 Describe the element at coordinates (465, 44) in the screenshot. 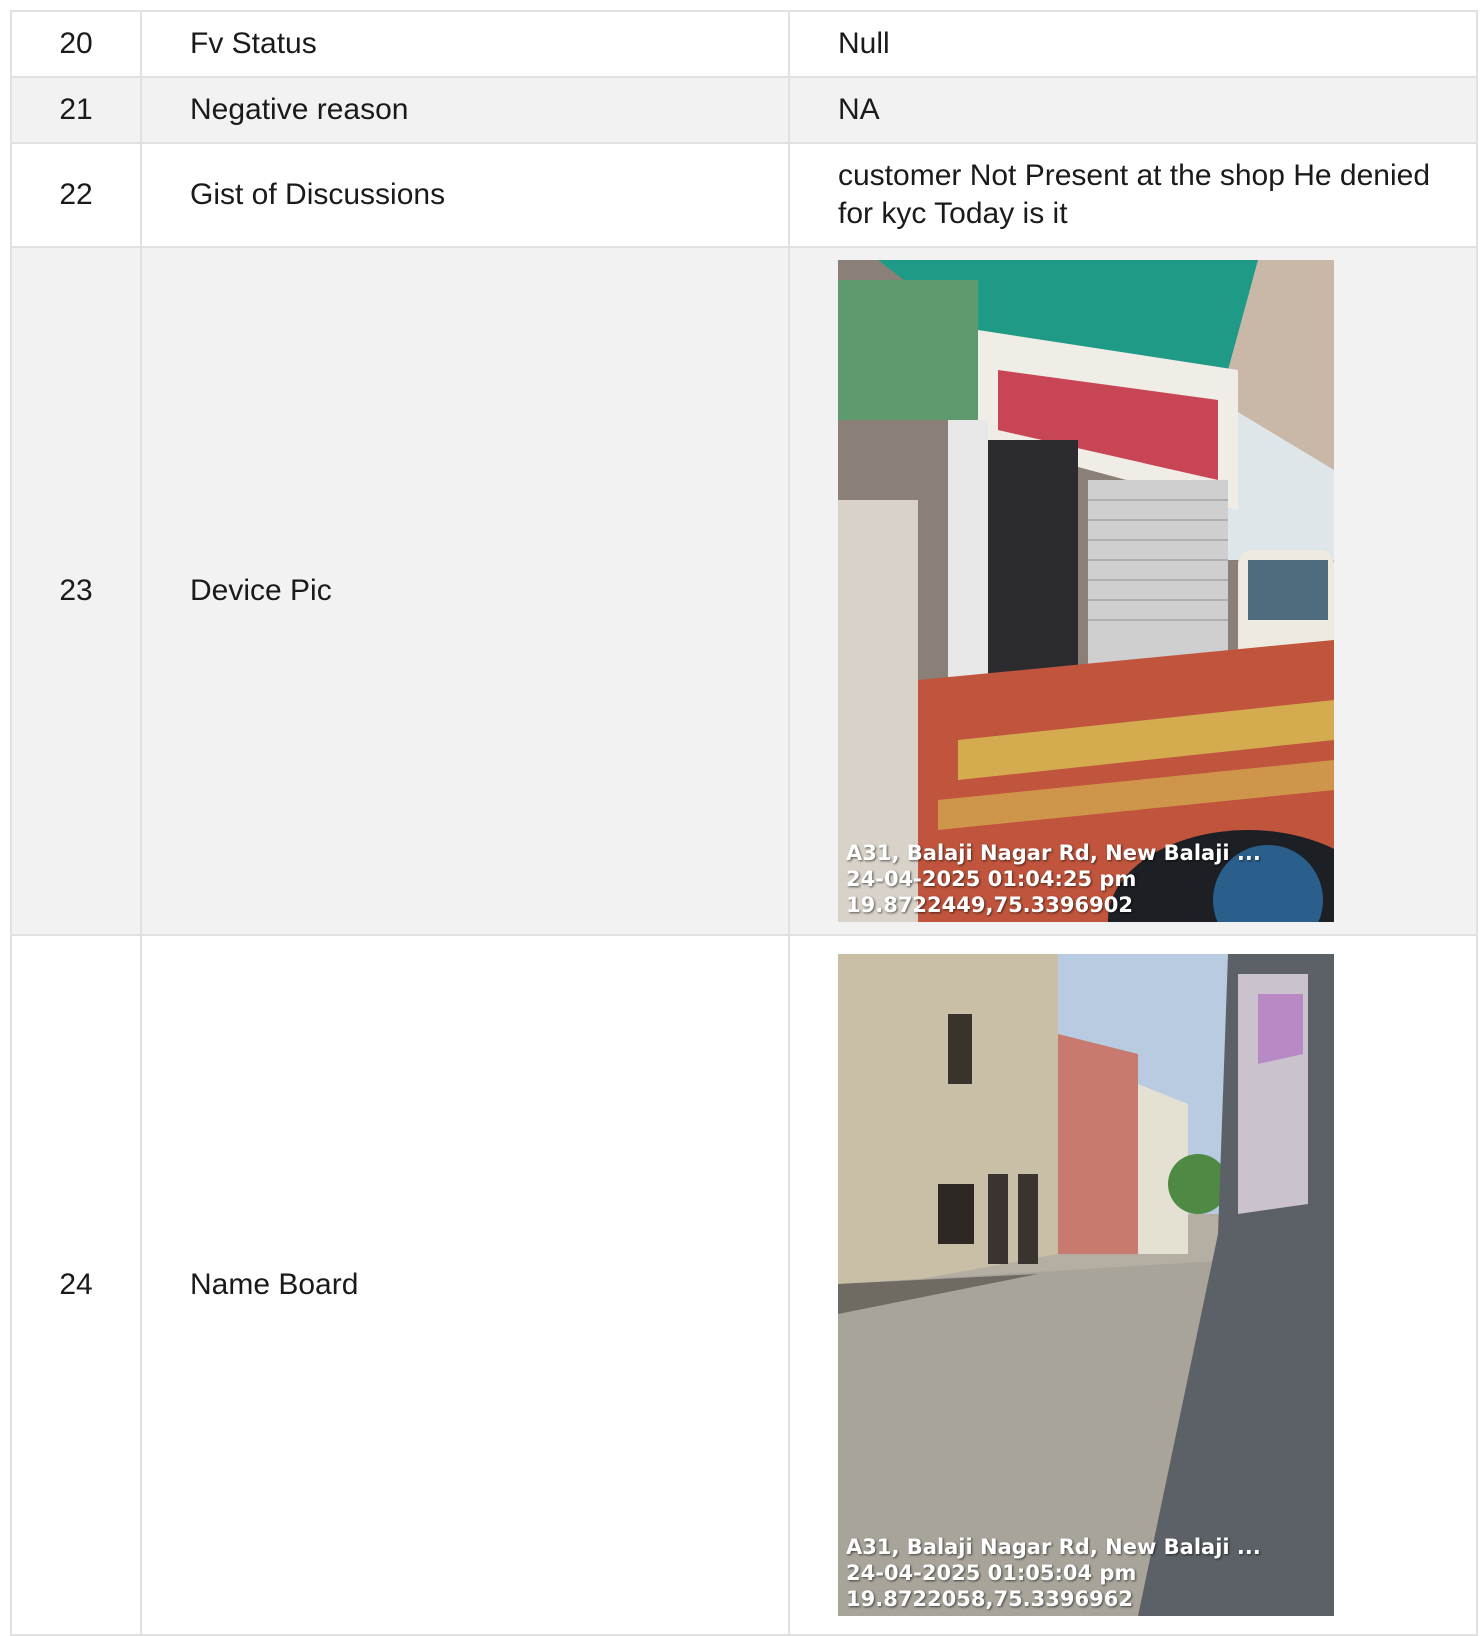

I see `row-label: Fv Status` at that location.